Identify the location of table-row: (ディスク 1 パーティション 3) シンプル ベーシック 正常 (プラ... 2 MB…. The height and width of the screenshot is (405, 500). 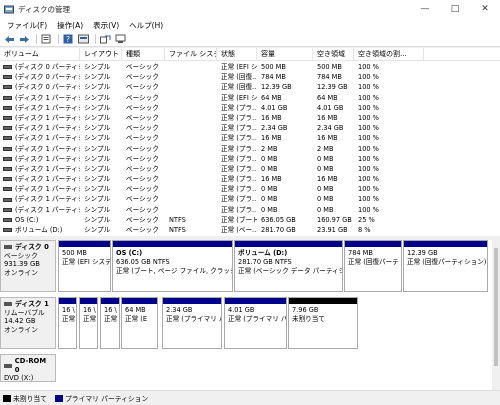
(250, 149).